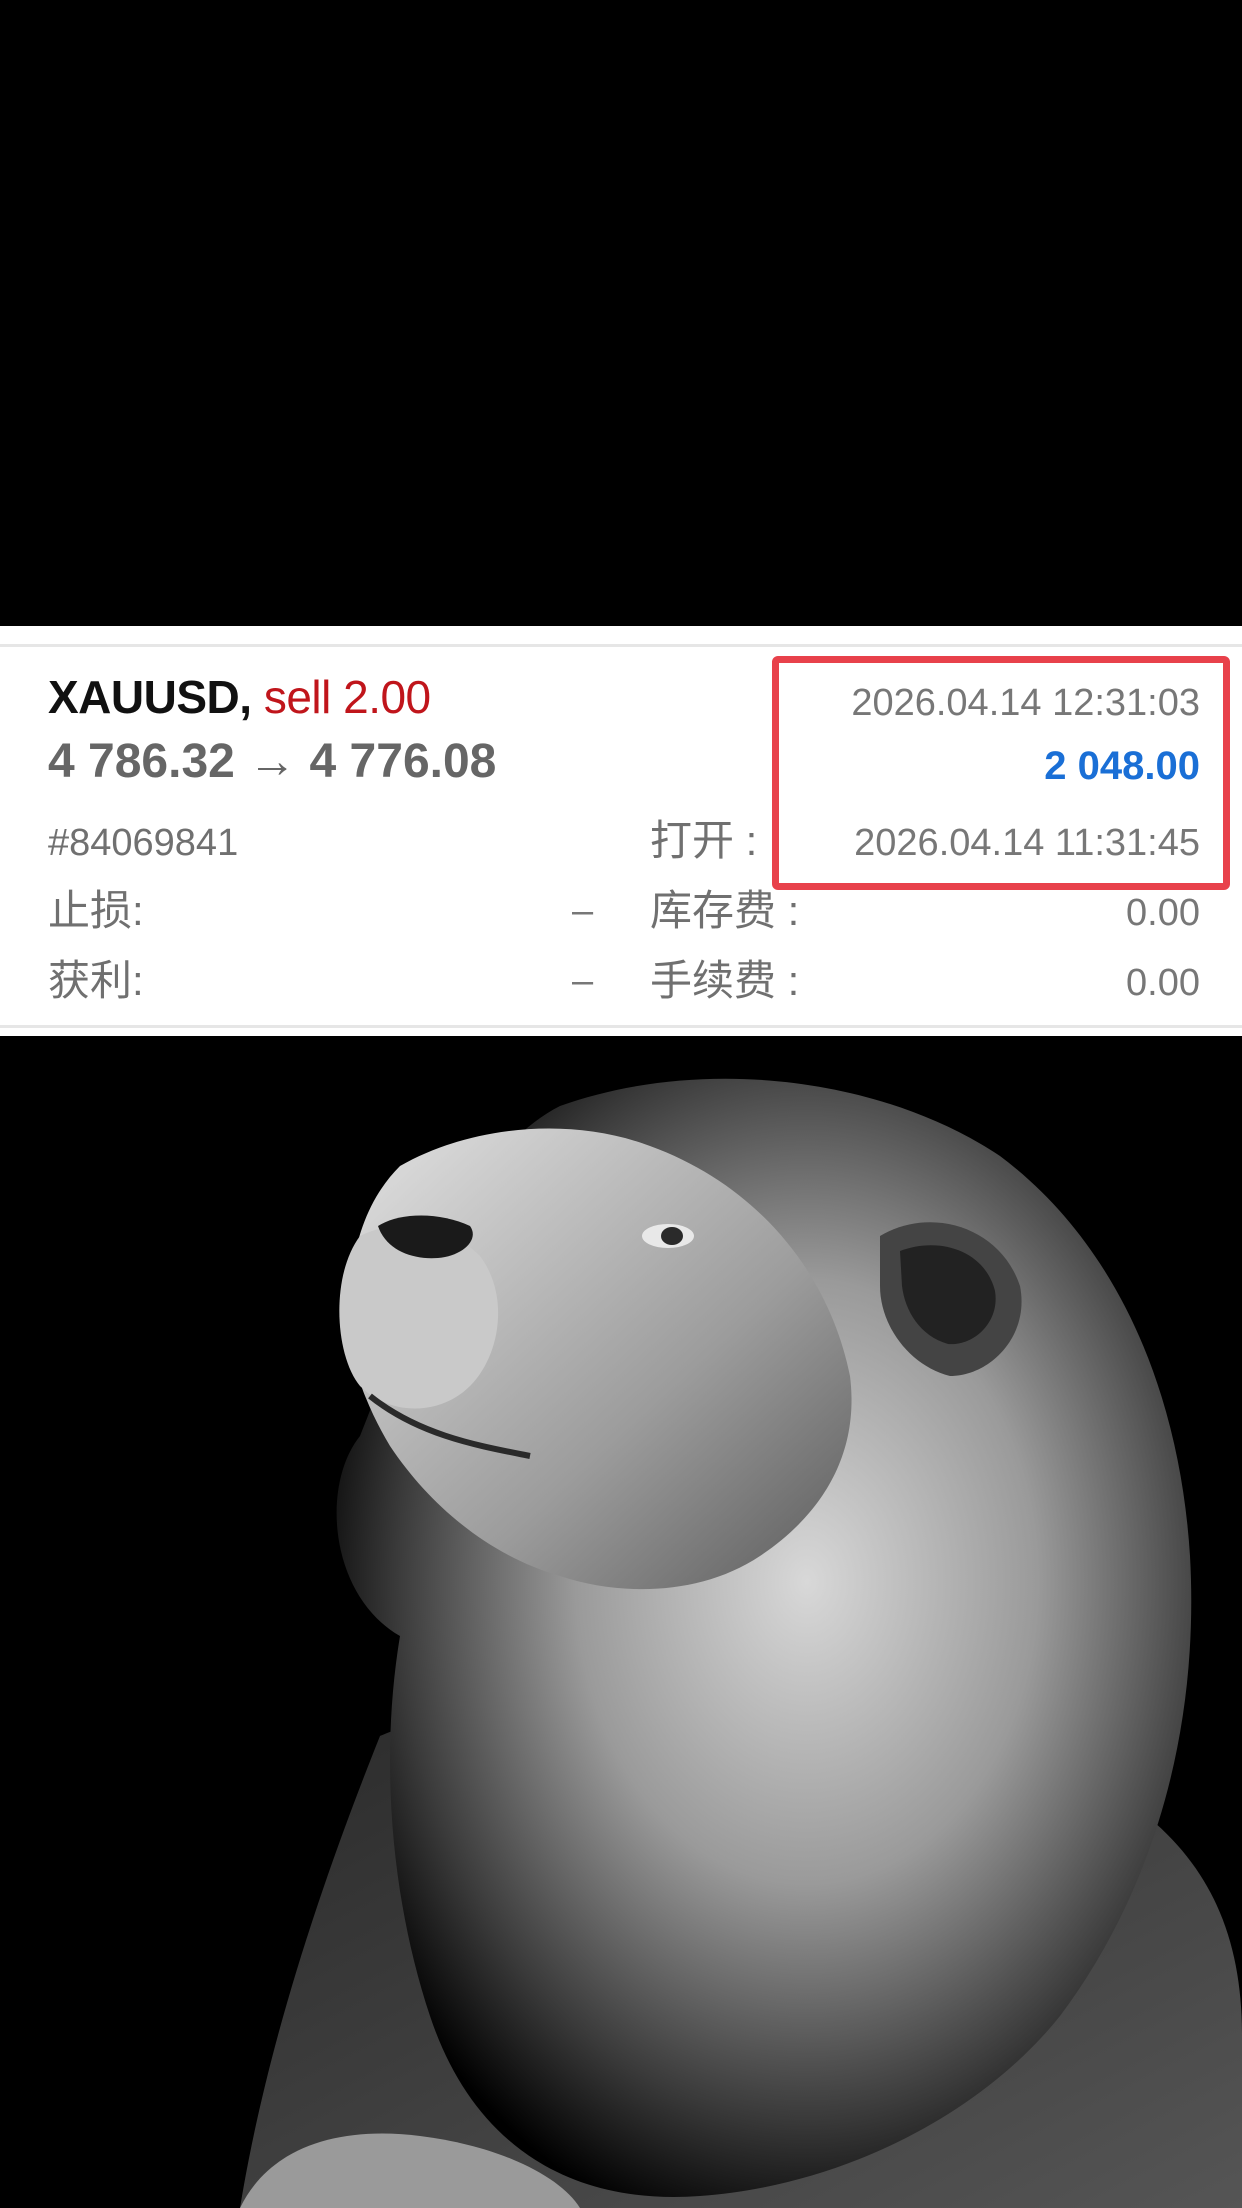 This screenshot has height=2208, width=1242. What do you see at coordinates (725, 980) in the screenshot?
I see `commission-label: 手续费 :` at bounding box center [725, 980].